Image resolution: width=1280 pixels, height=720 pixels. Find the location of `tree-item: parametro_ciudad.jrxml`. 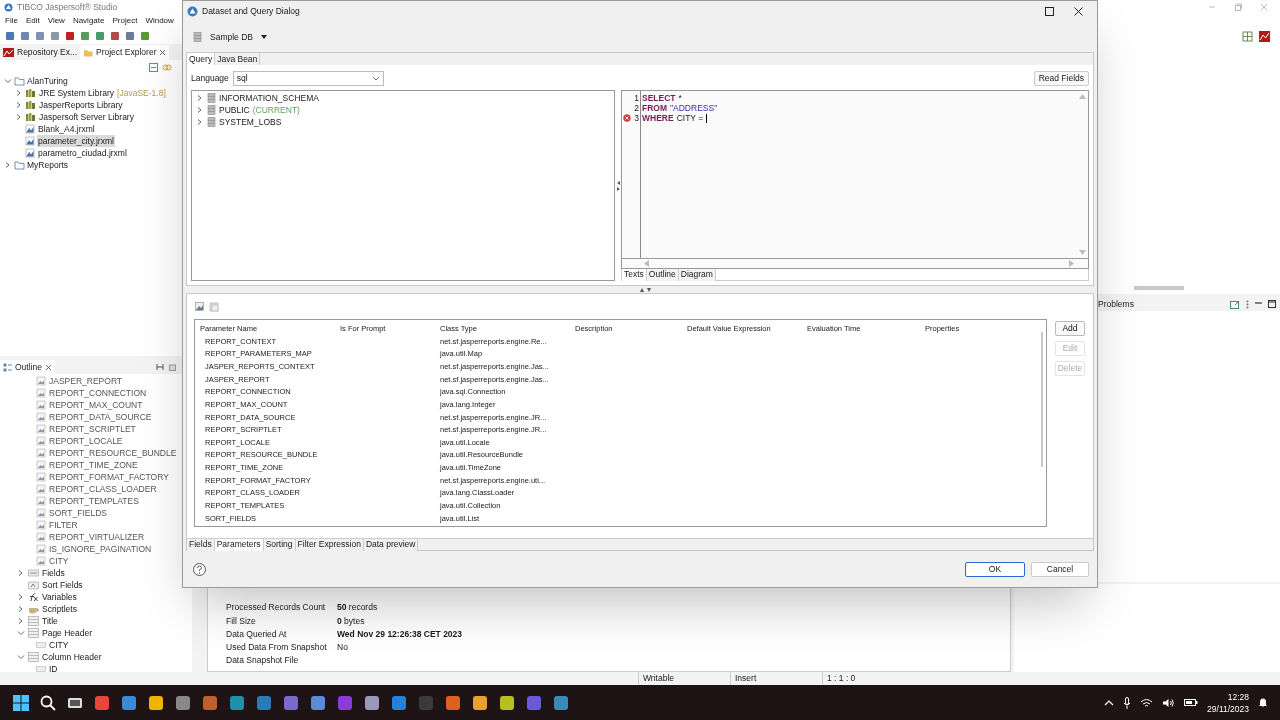

tree-item: parametro_ciudad.jrxml is located at coordinates (82, 153).